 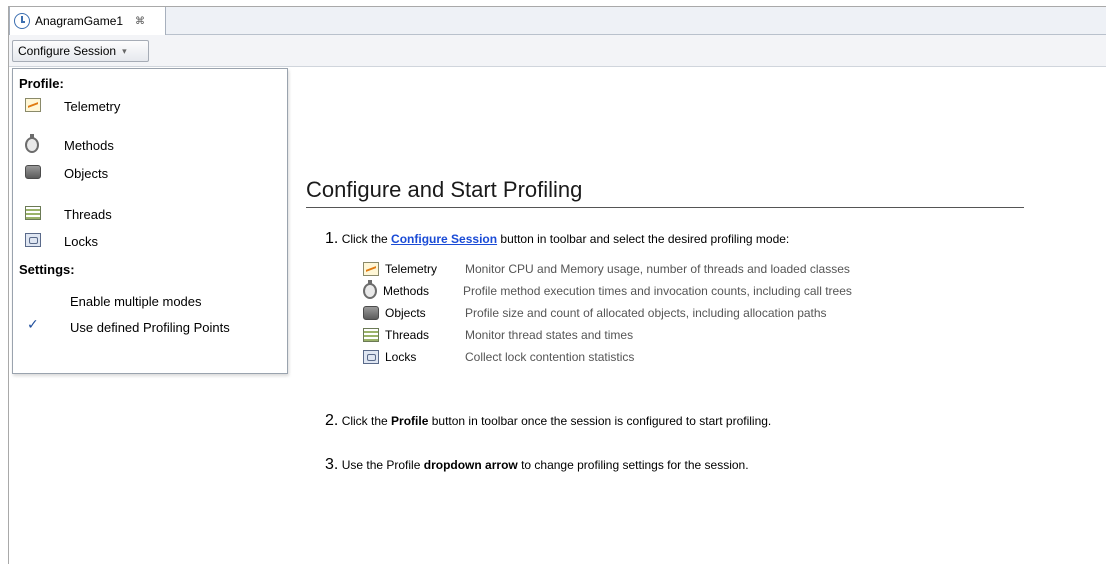 What do you see at coordinates (124, 50) in the screenshot?
I see `chevron-down-icon: ▾` at bounding box center [124, 50].